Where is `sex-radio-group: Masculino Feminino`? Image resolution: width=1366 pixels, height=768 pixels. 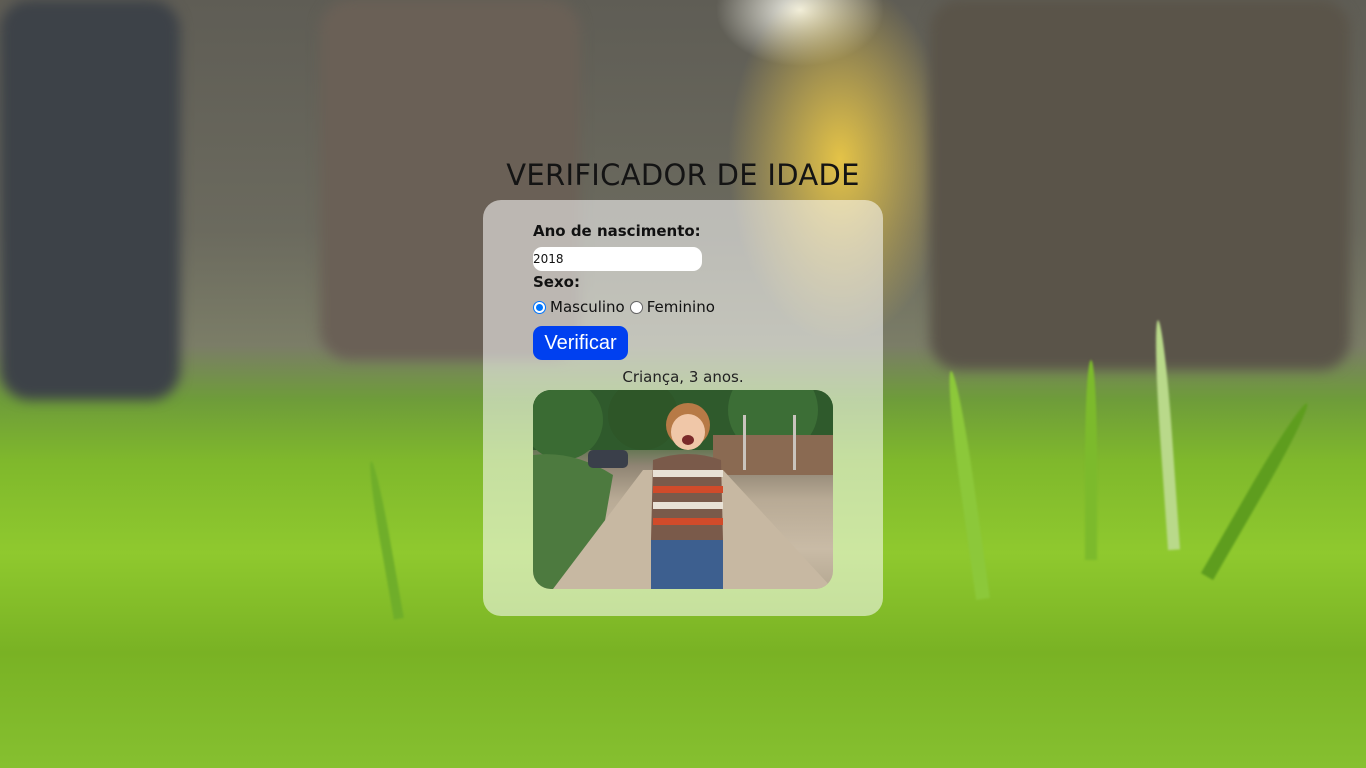 sex-radio-group: Masculino Feminino is located at coordinates (624, 307).